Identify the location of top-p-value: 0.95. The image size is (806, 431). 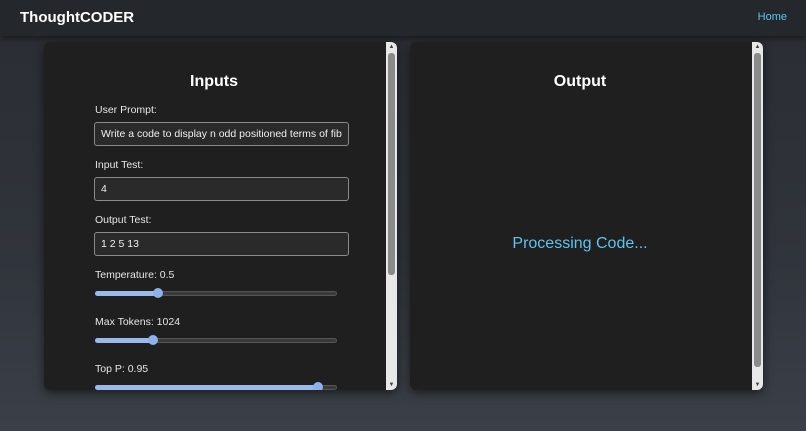
(138, 369).